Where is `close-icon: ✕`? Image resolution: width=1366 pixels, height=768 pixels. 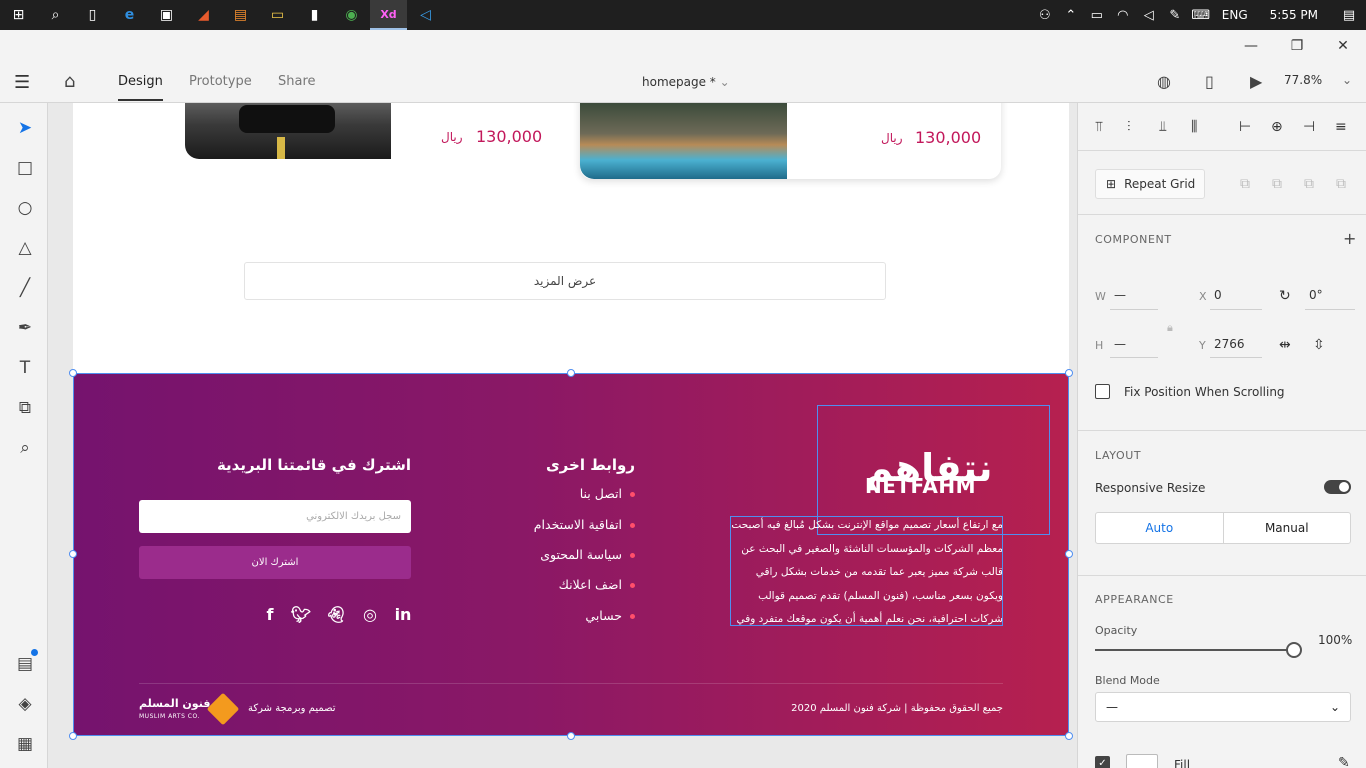 close-icon: ✕ is located at coordinates (1343, 46).